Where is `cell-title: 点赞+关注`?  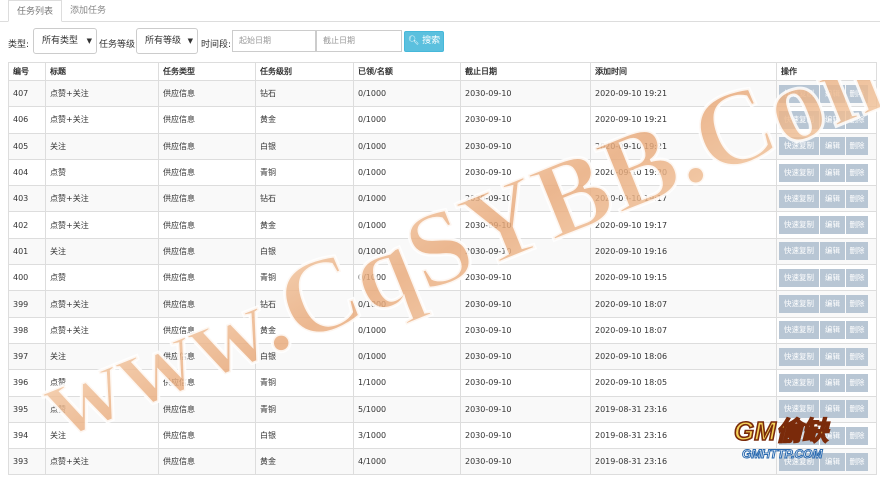 cell-title: 点赞+关注 is located at coordinates (102, 225).